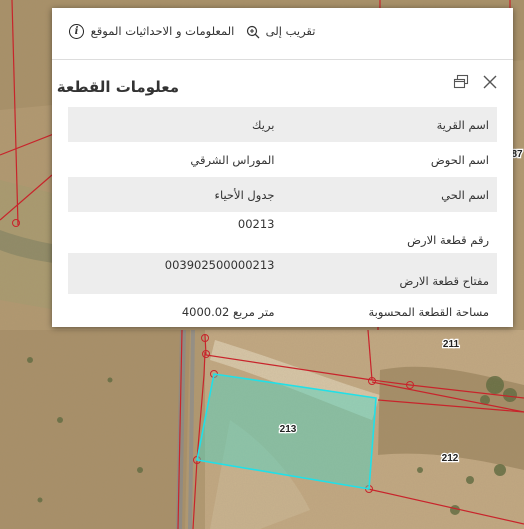  I want to click on zoom-to-action: تقريب إلى, so click(280, 31).